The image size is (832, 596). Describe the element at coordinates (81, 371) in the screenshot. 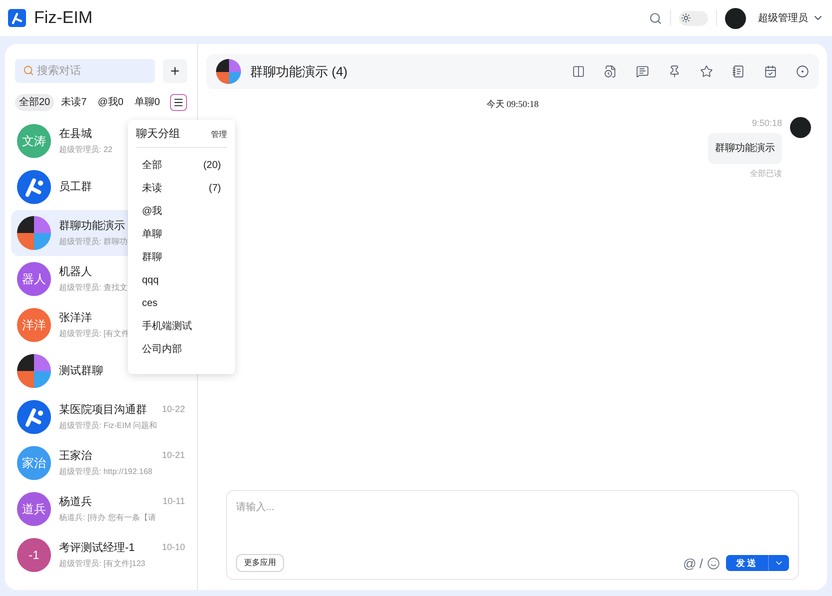

I see `conversation-name: 测试群聊` at that location.